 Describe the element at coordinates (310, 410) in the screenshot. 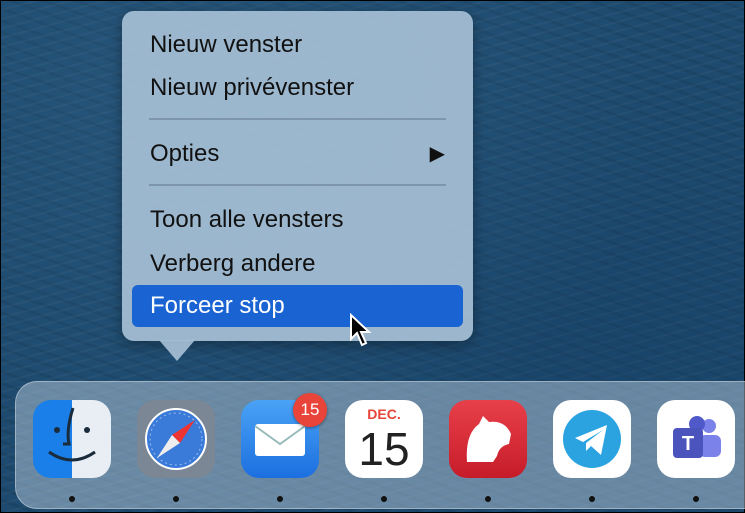

I see `notification-badge: 15` at that location.